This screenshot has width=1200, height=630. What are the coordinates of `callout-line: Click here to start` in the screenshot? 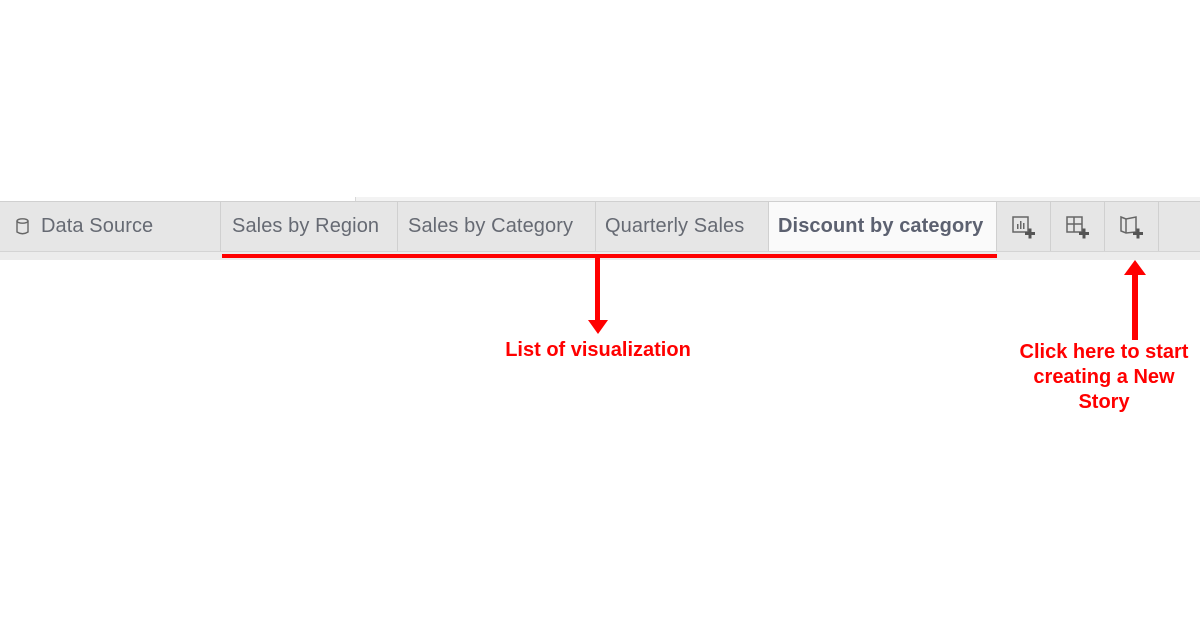 It's located at (1104, 352).